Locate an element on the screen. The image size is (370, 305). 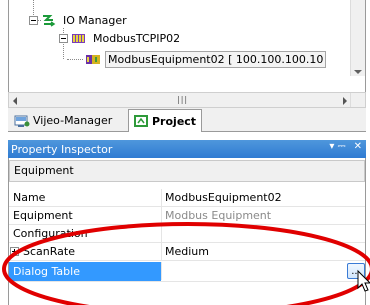
pin-icon: ▾ ⎓ is located at coordinates (337, 146).